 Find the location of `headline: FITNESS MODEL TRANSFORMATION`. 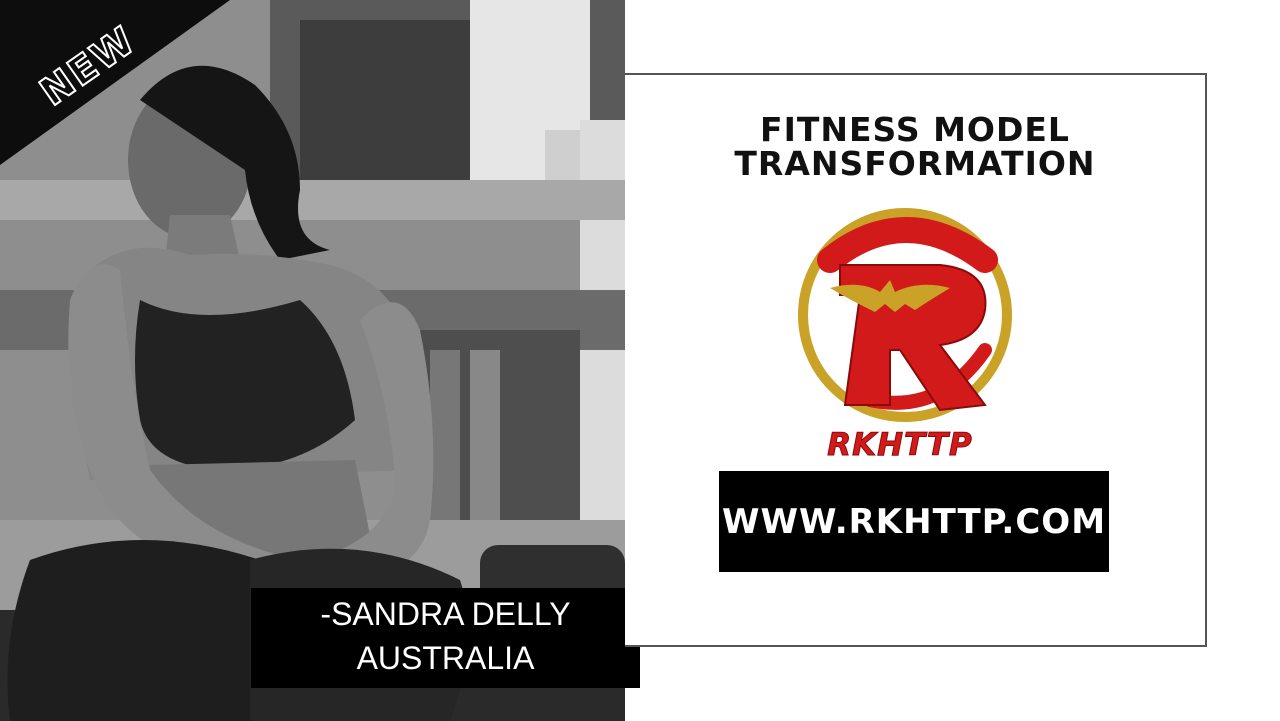

headline: FITNESS MODEL TRANSFORMATION is located at coordinates (915, 147).